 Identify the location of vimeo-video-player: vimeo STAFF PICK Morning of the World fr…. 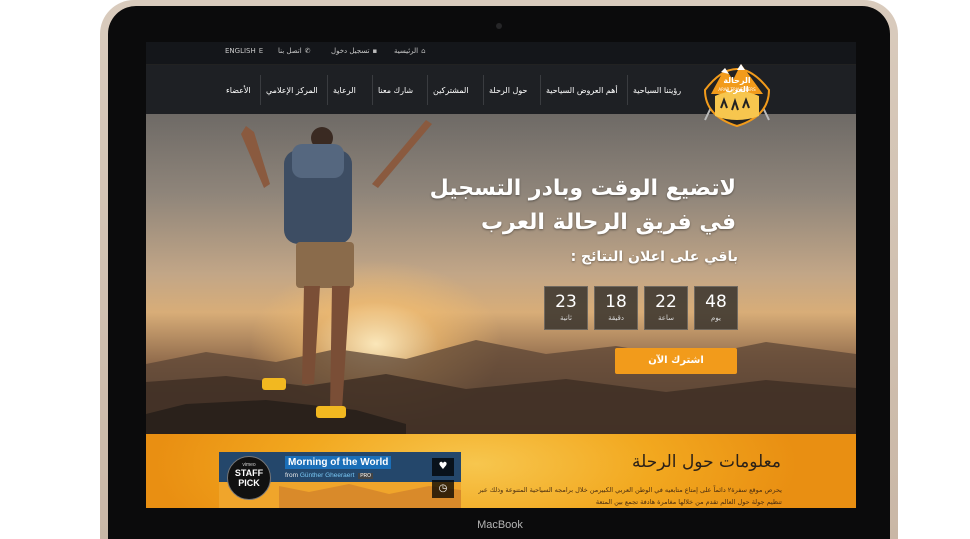
(340, 480).